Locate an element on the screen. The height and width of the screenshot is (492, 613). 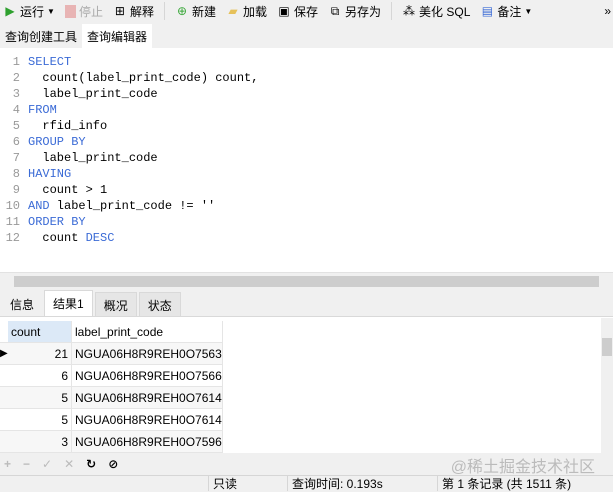
sql-keyword: FROM is located at coordinates (42, 110).